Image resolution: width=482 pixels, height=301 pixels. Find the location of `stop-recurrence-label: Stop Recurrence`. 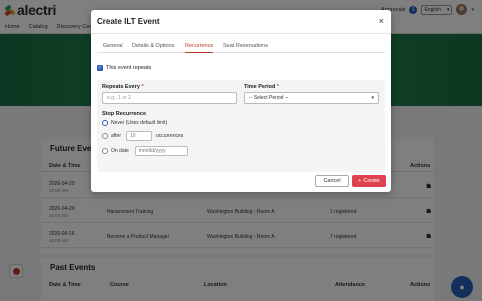

stop-recurrence-label: Stop Recurrence is located at coordinates (124, 114).